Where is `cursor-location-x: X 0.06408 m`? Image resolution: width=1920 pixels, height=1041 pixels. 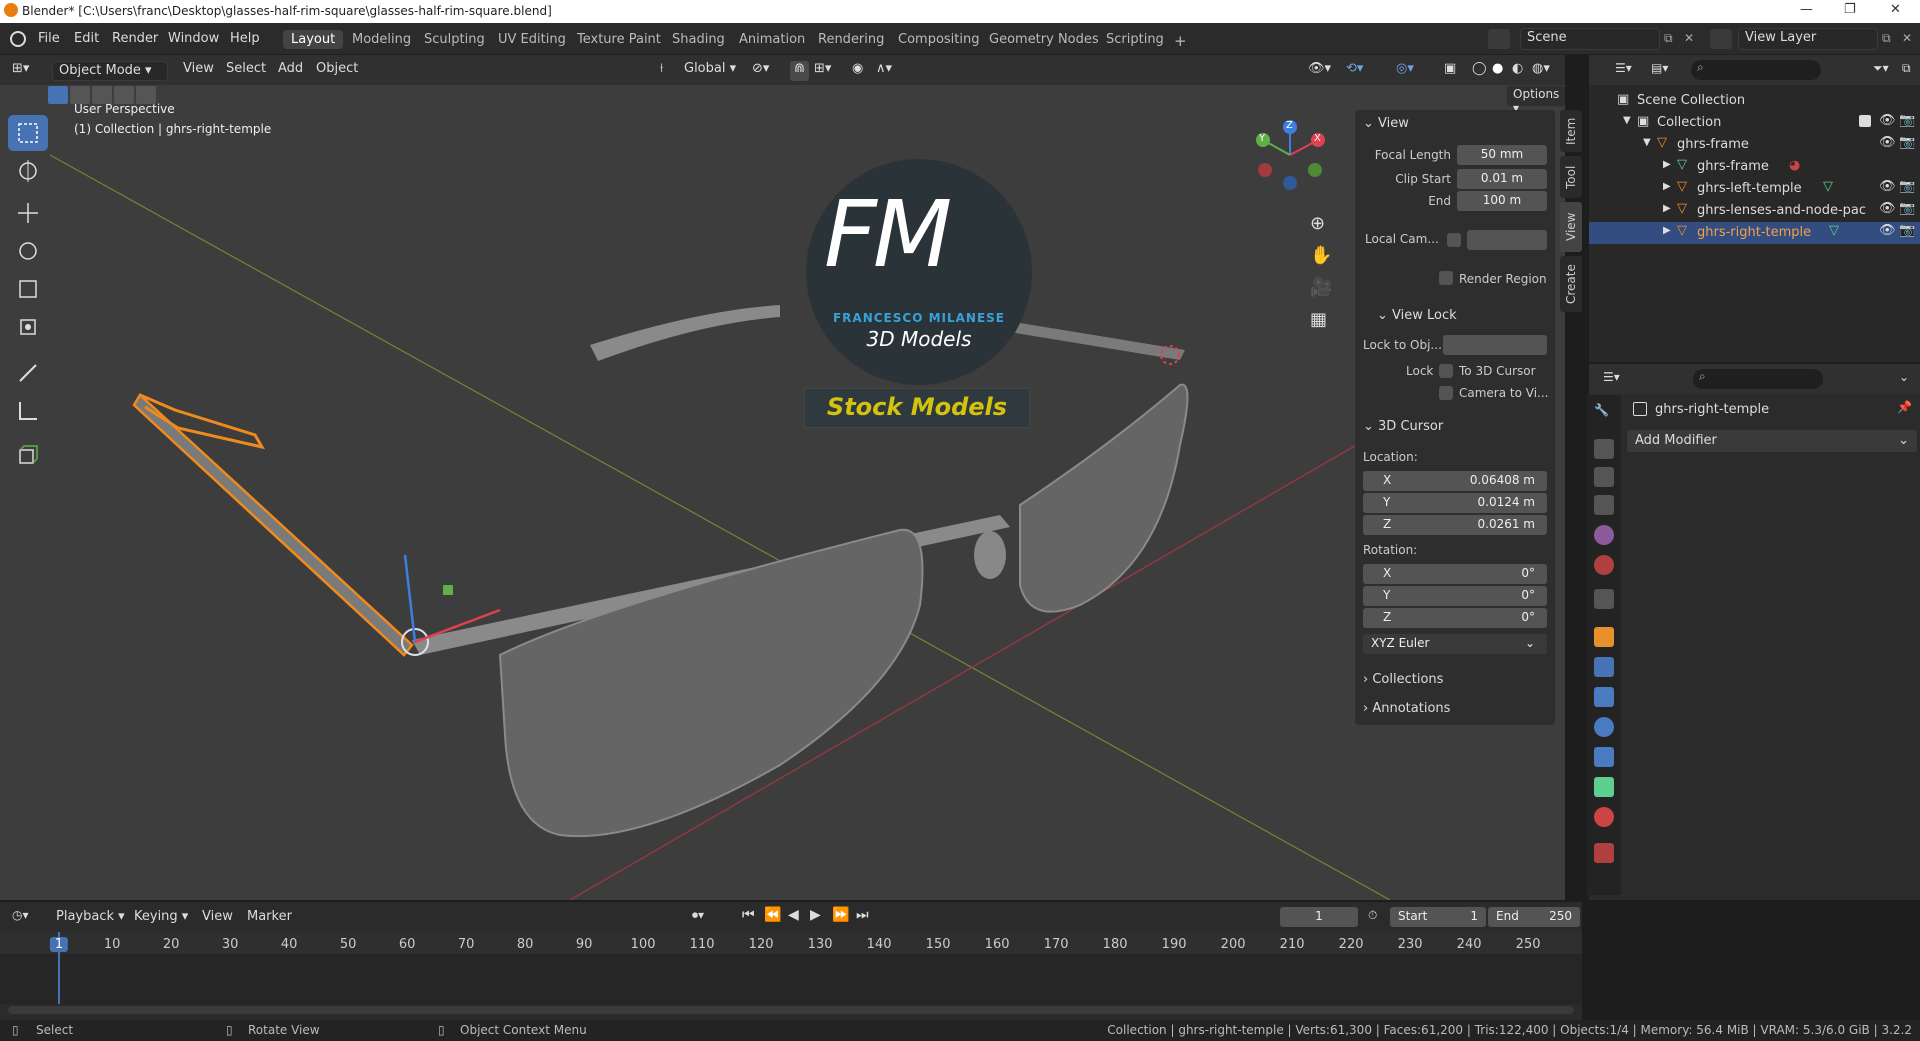 cursor-location-x: X 0.06408 m is located at coordinates (1455, 481).